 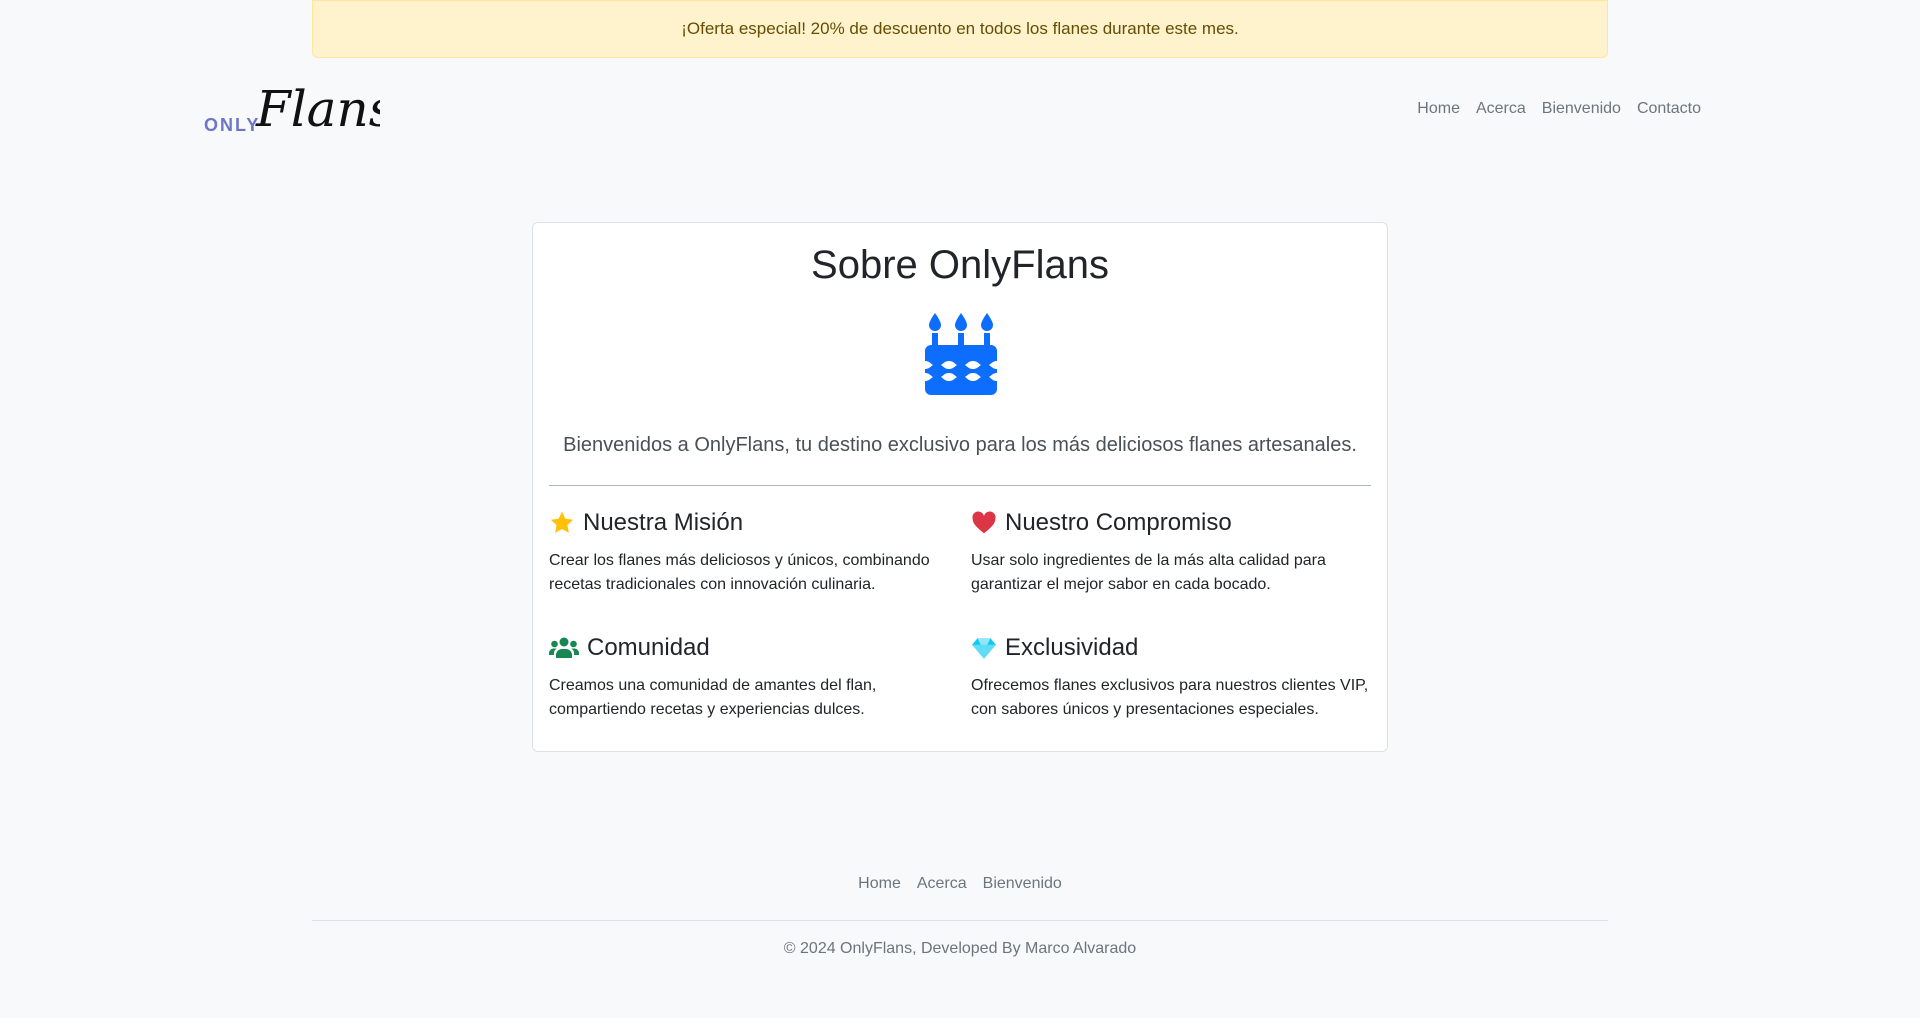 What do you see at coordinates (1581, 109) in the screenshot?
I see `nav-bienvenido: Bienvenido` at bounding box center [1581, 109].